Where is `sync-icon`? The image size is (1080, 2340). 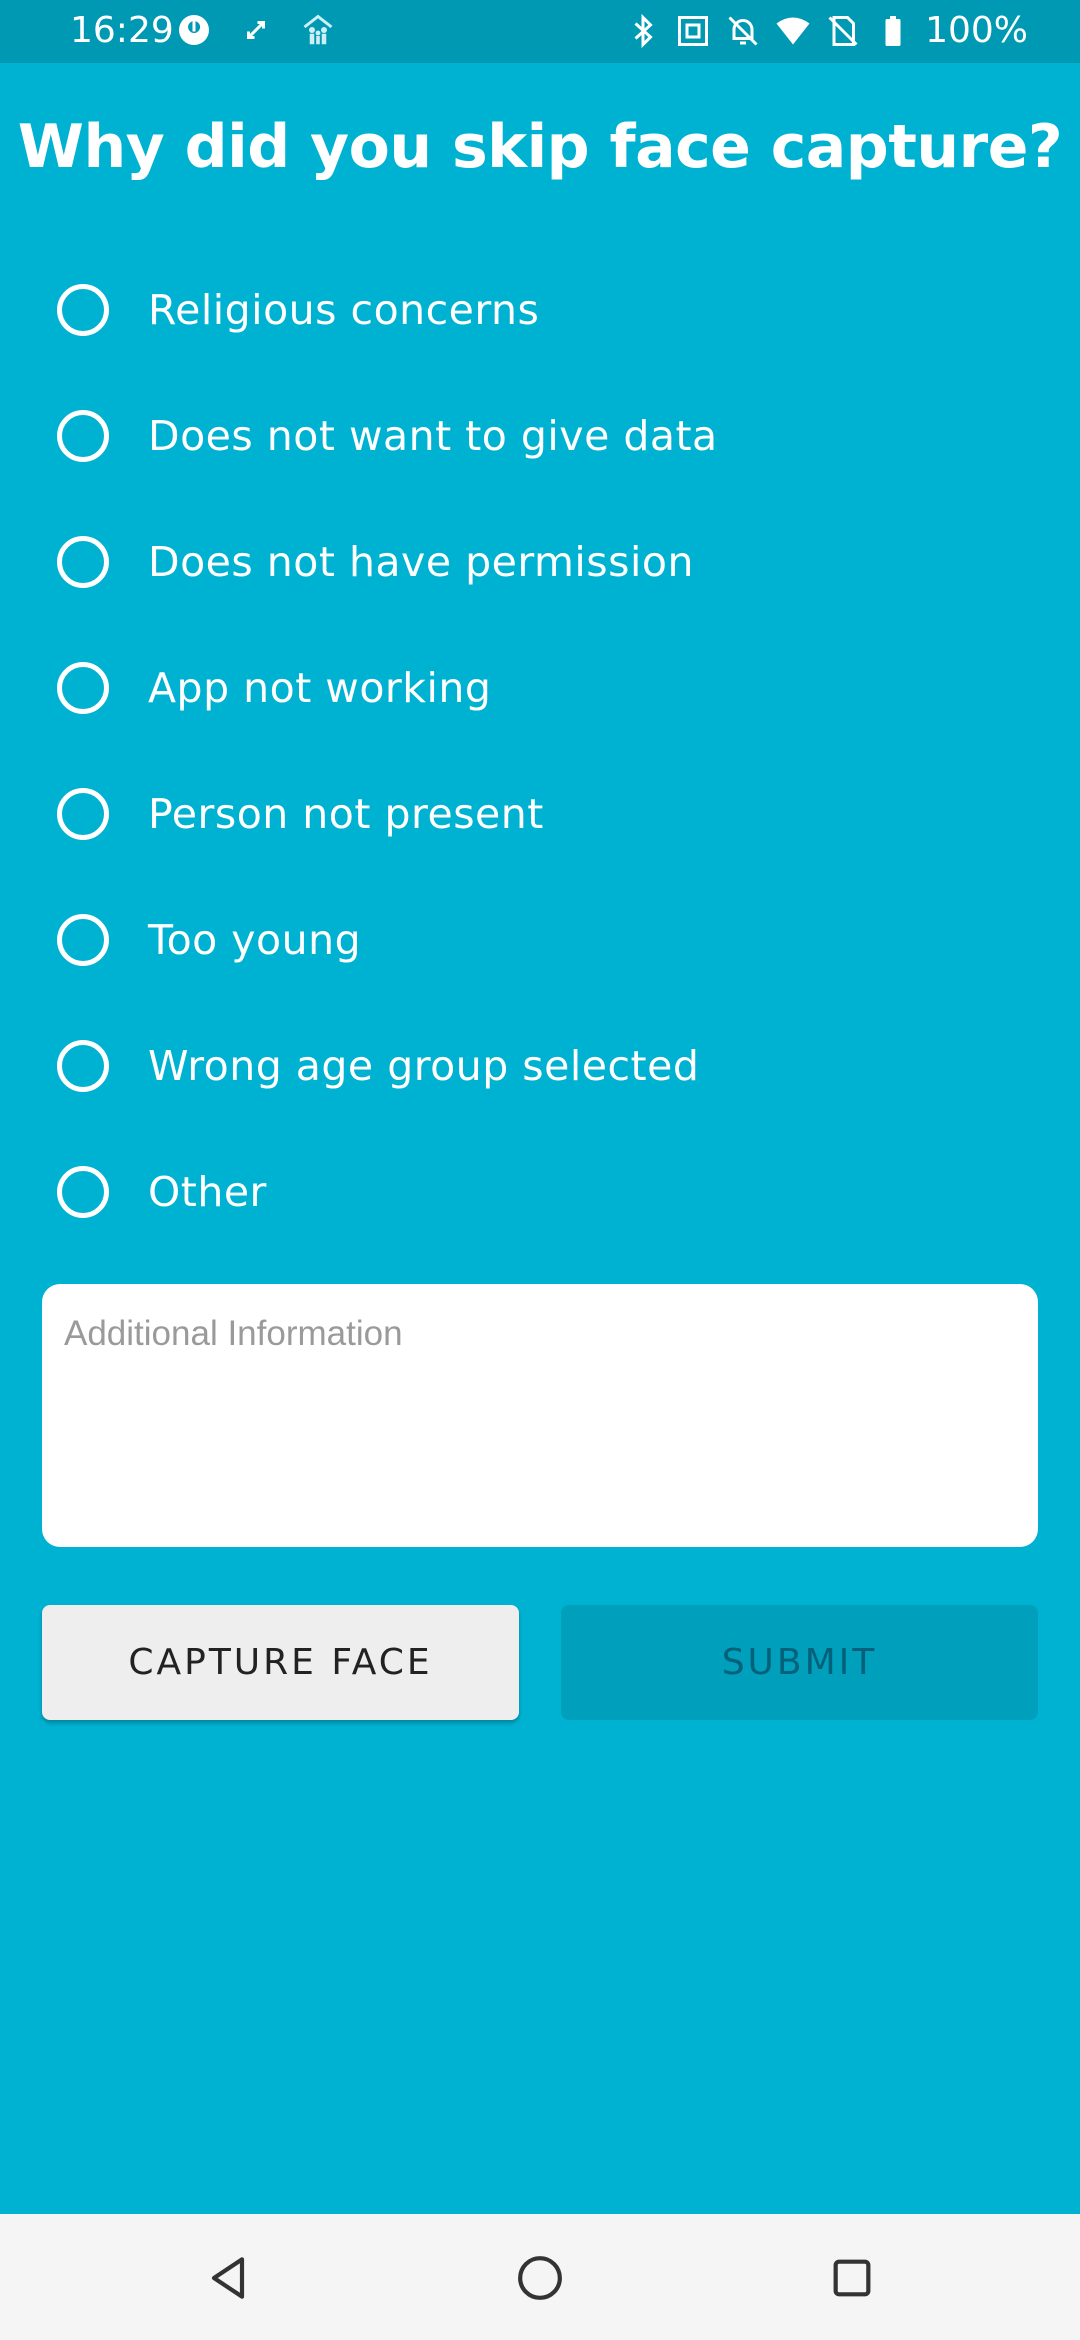
sync-icon is located at coordinates (256, 30).